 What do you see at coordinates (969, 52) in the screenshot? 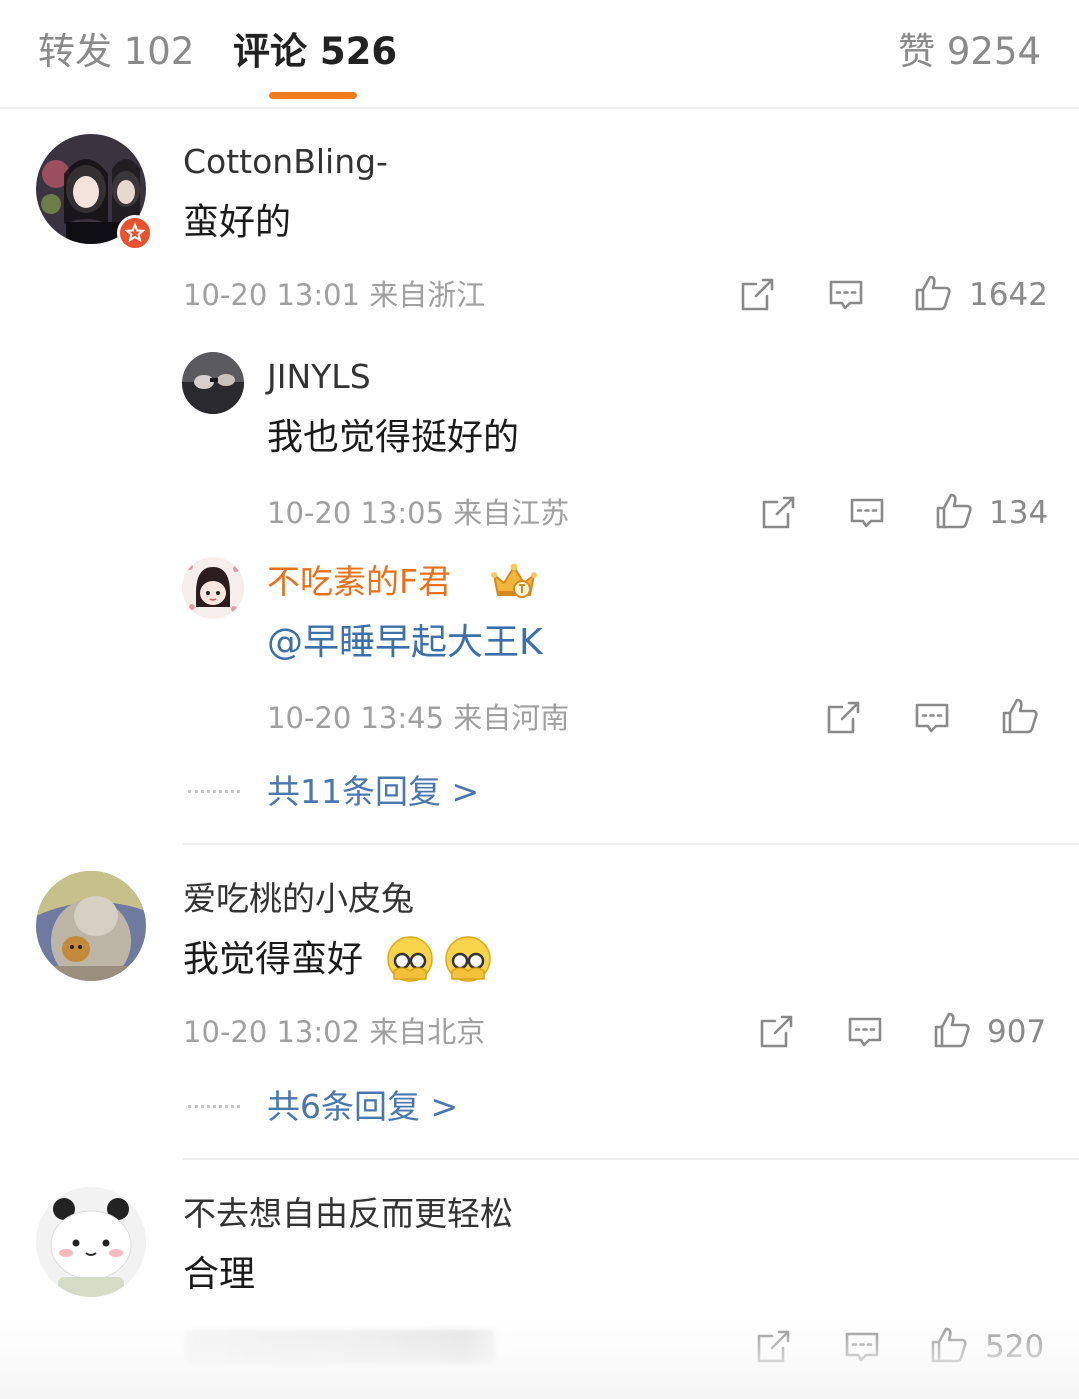
I see `tab-likes: 赞 9254` at bounding box center [969, 52].